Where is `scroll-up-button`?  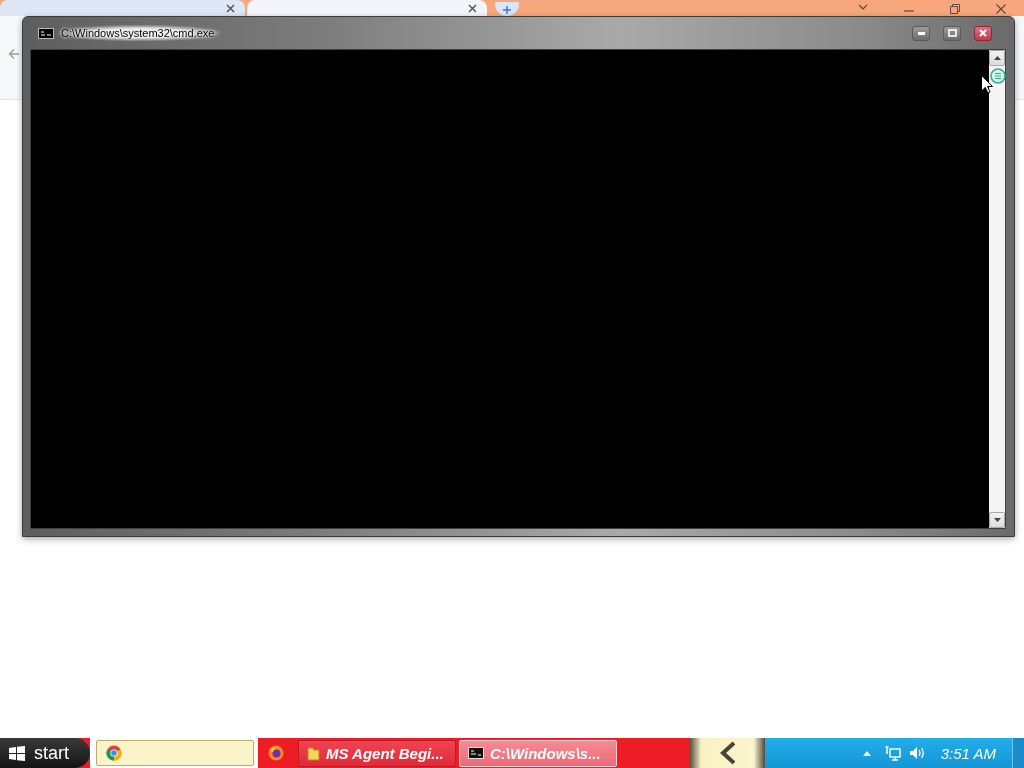
scroll-up-button is located at coordinates (997, 58).